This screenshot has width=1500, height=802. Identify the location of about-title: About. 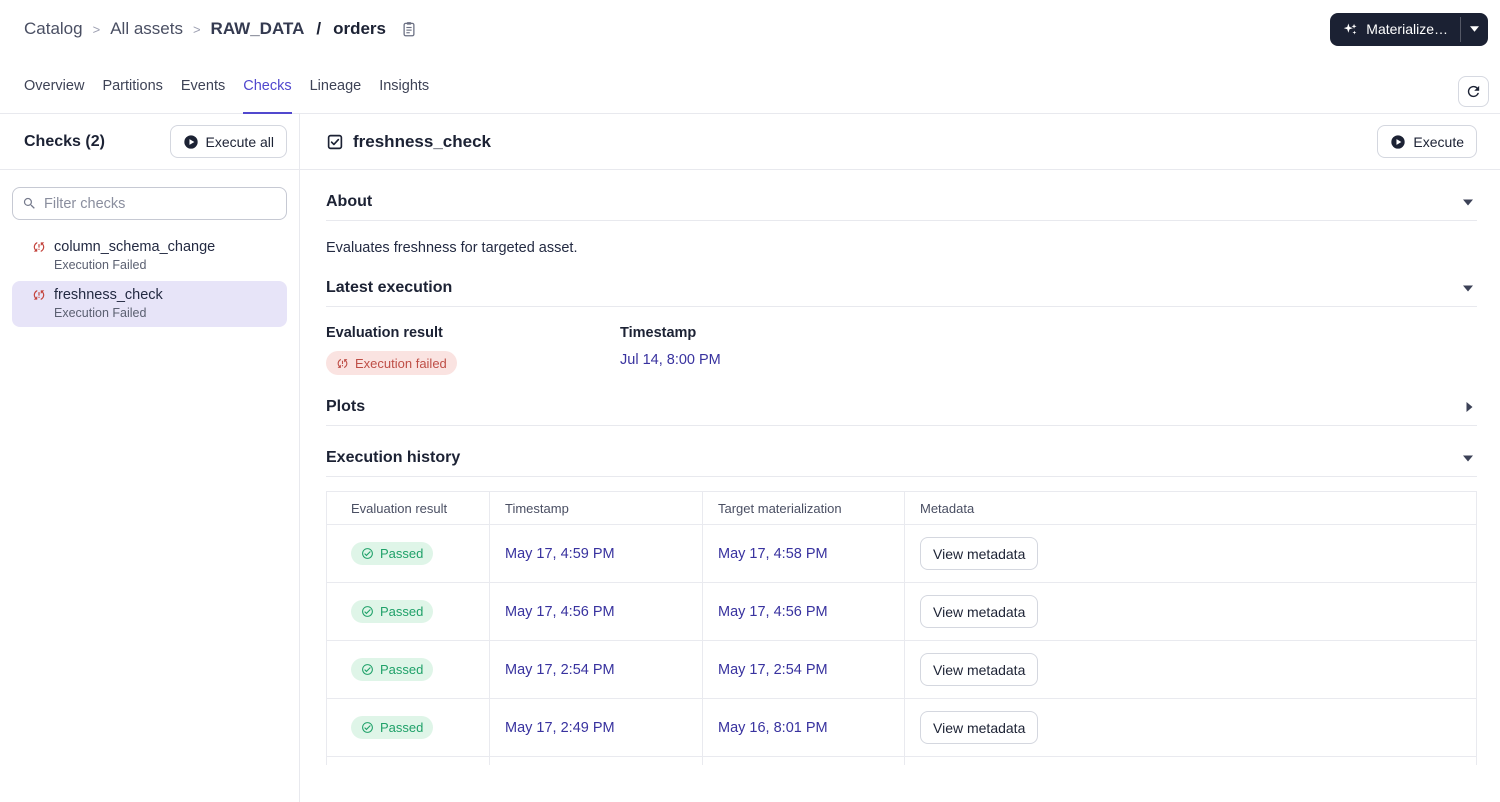
(349, 201).